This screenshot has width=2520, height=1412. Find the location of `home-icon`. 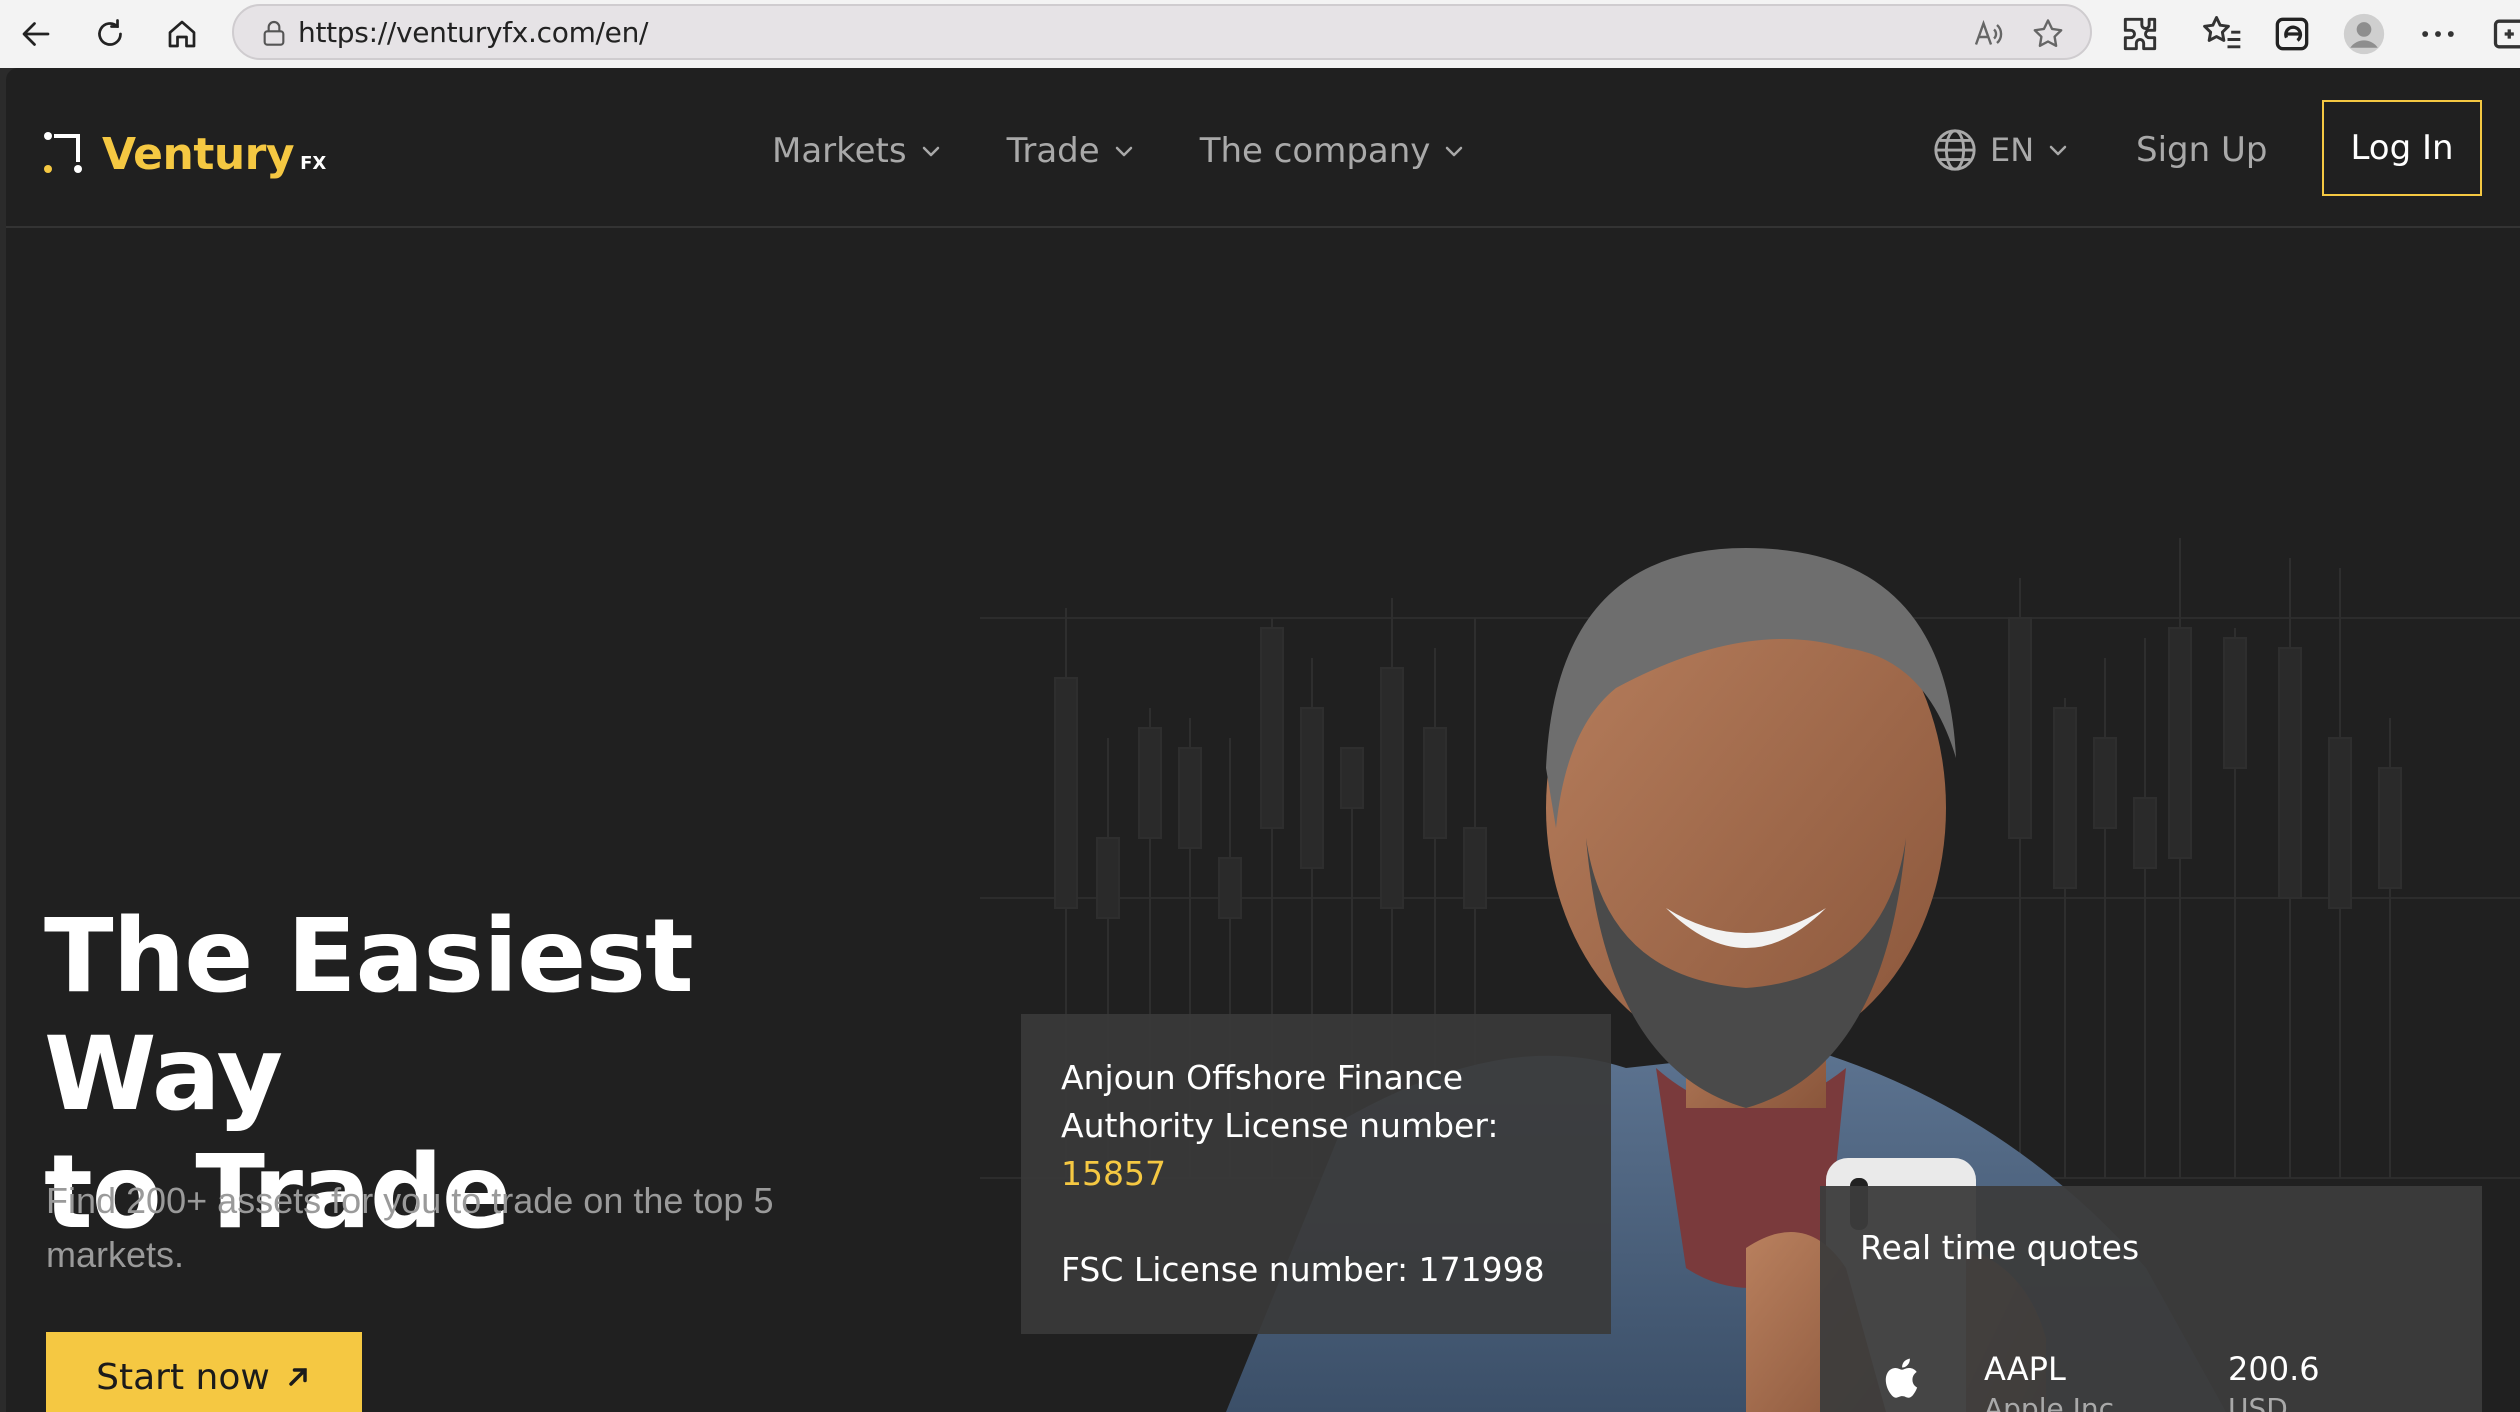

home-icon is located at coordinates (182, 34).